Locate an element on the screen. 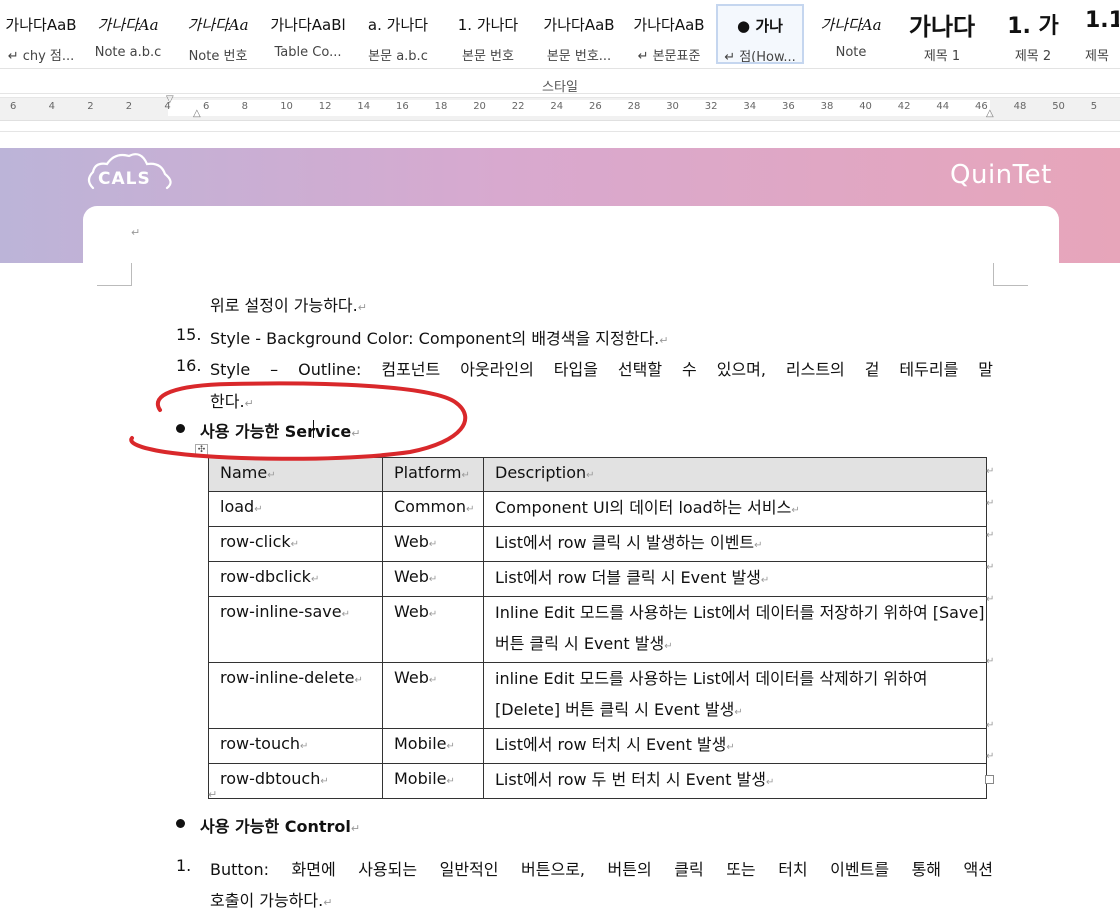 Image resolution: width=1120 pixels, height=911 pixels. left-indent-marker: △ is located at coordinates (197, 113).